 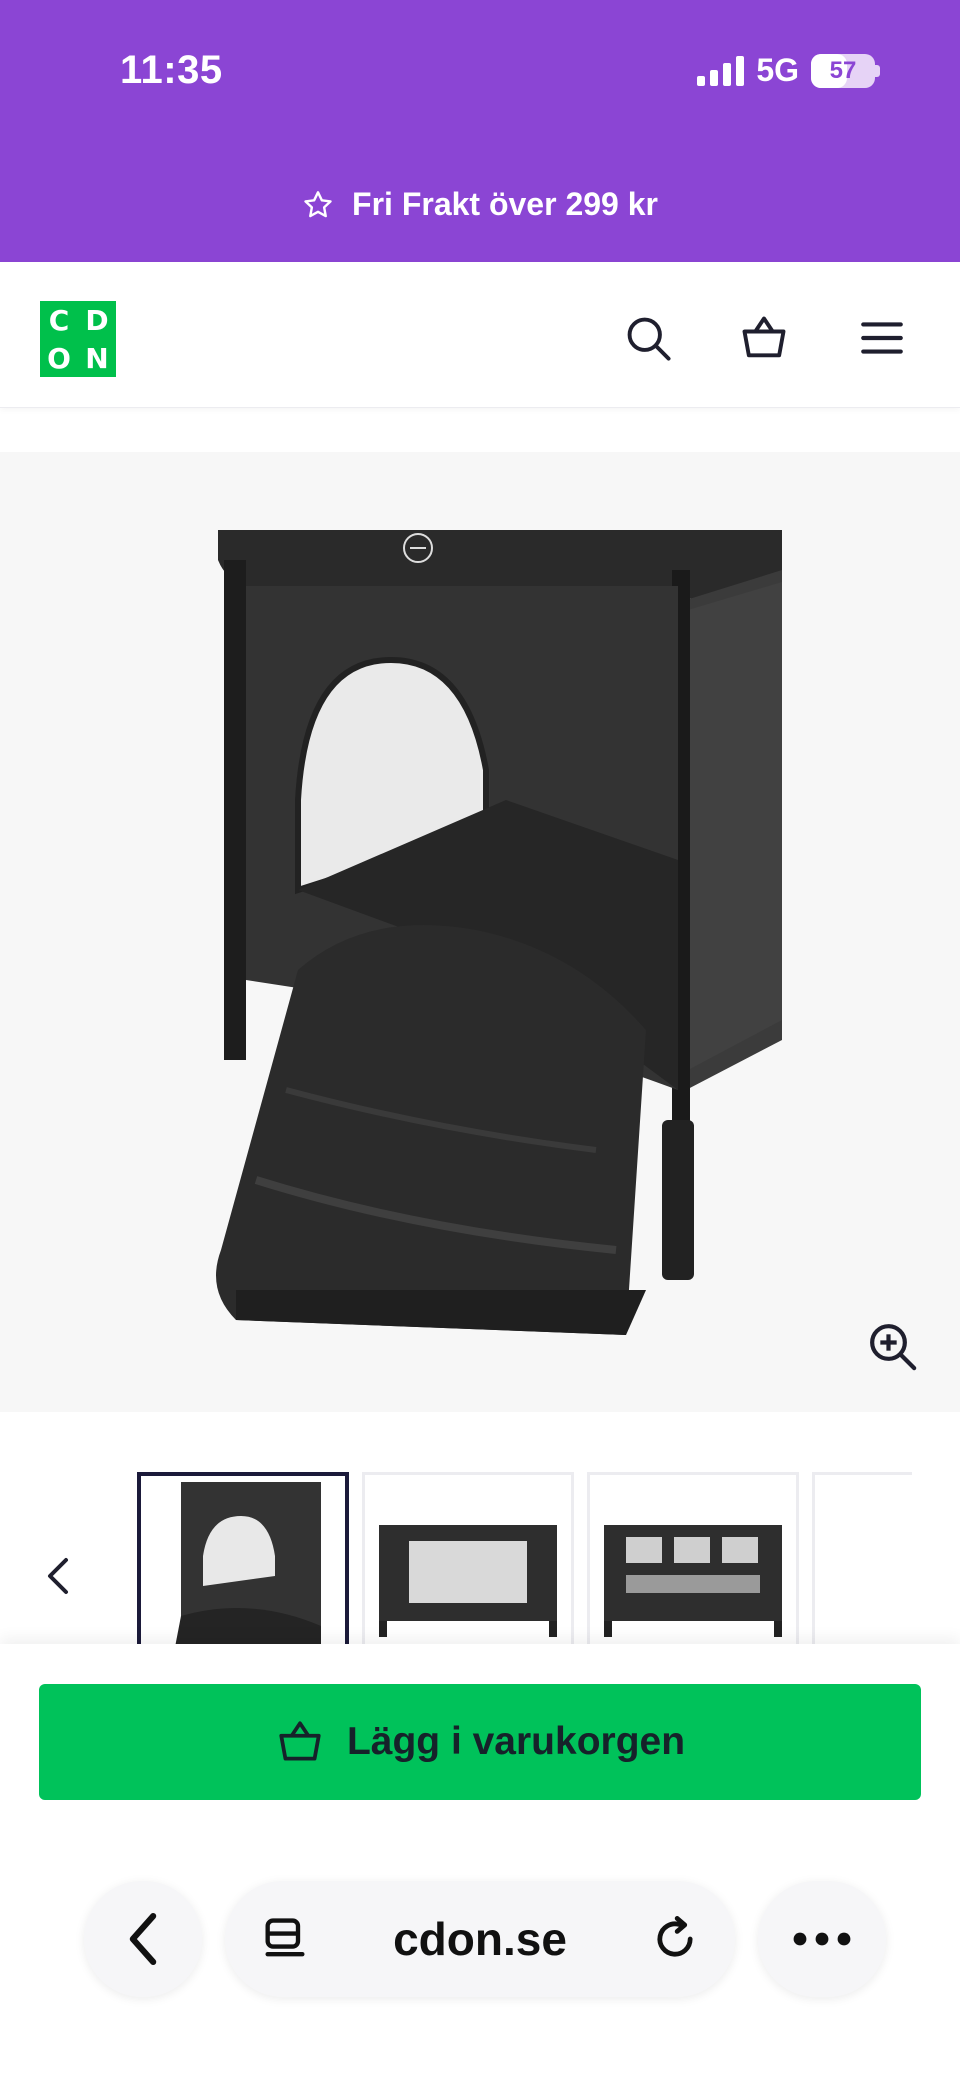 I want to click on hamburger-menu-icon, so click(x=882, y=338).